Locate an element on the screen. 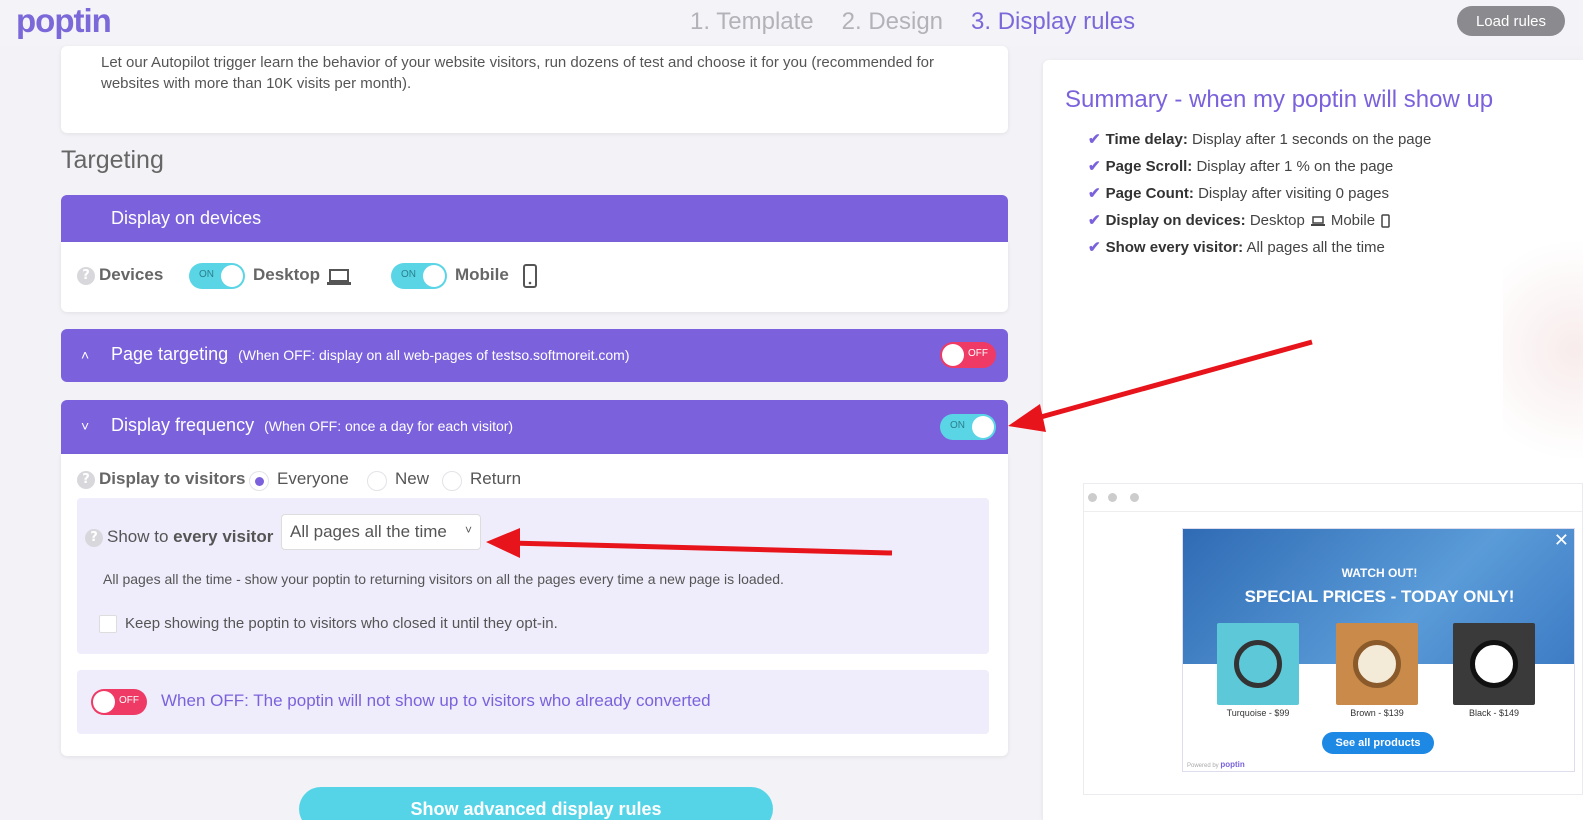 Image resolution: width=1583 pixels, height=820 pixels. mobile-phone-icon is located at coordinates (530, 276).